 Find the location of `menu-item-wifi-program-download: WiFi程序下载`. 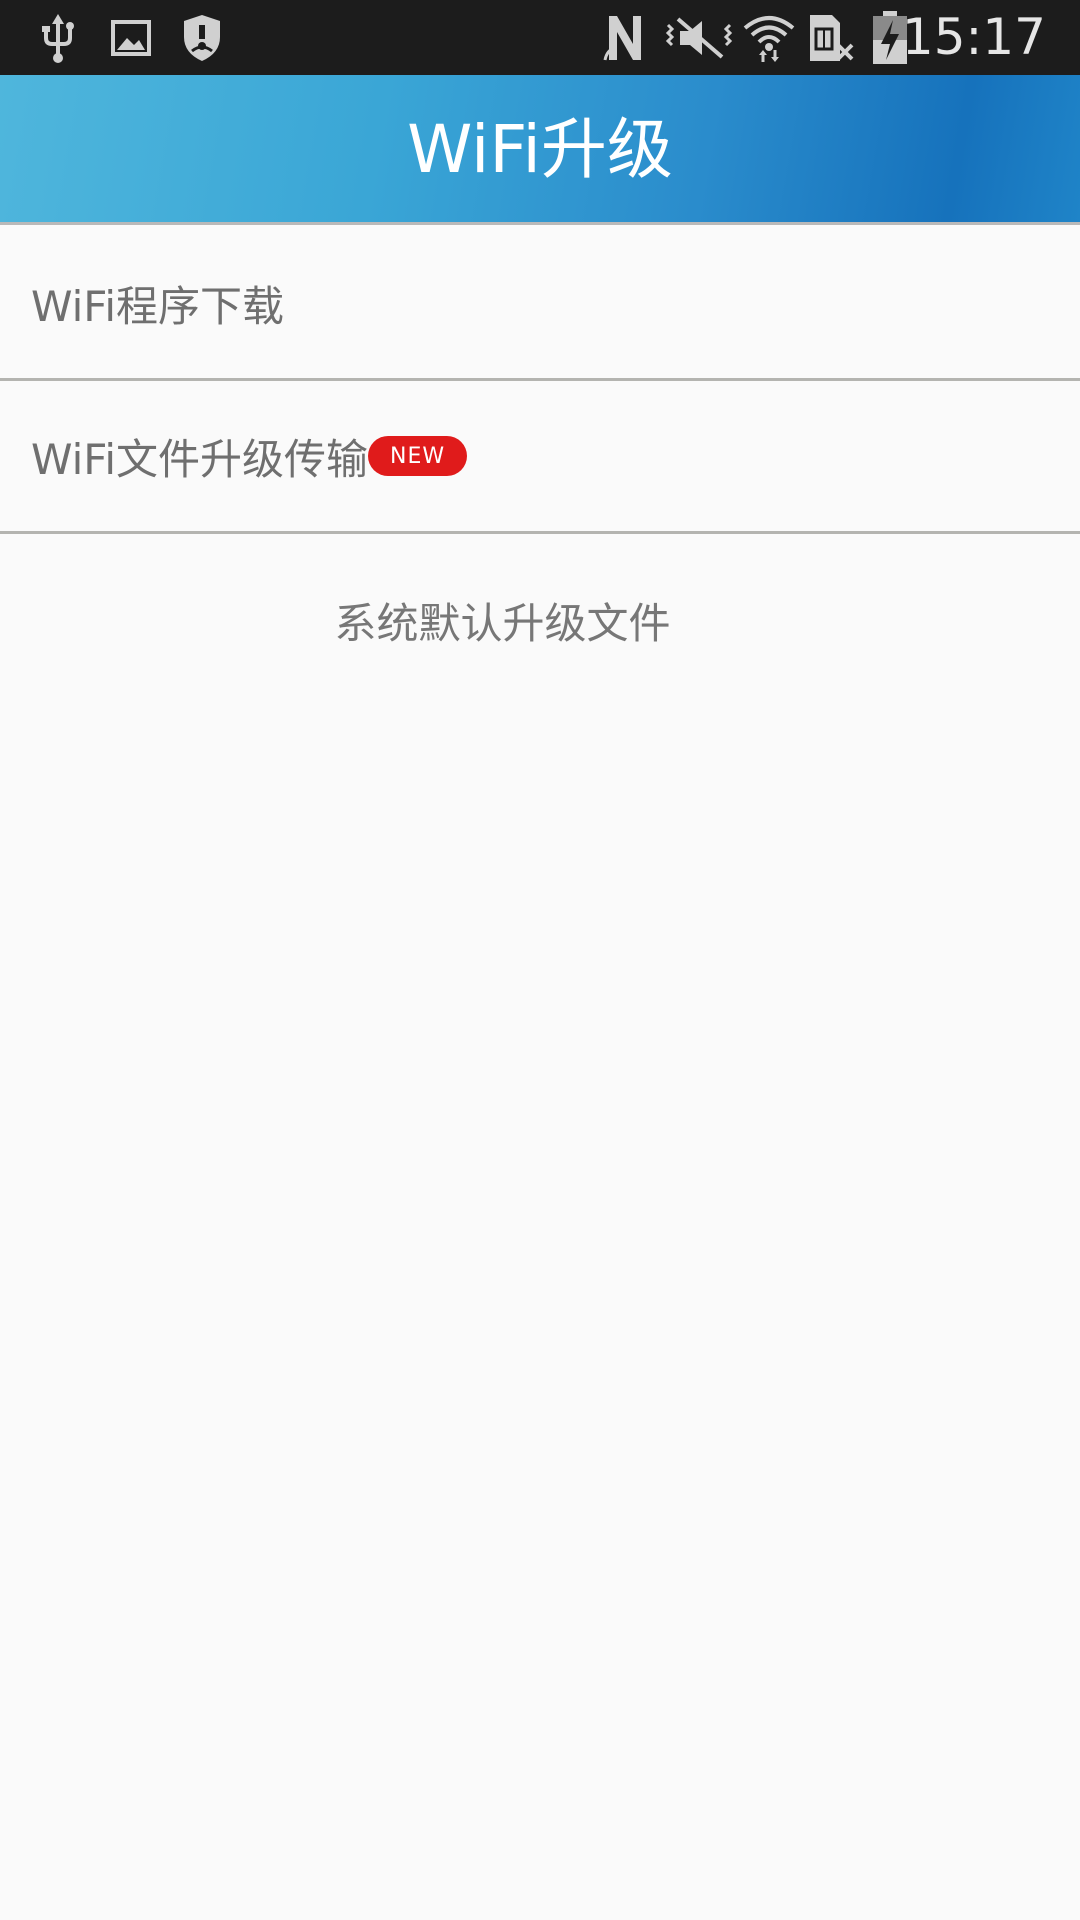

menu-item-wifi-program-download: WiFi程序下载 is located at coordinates (540, 304).